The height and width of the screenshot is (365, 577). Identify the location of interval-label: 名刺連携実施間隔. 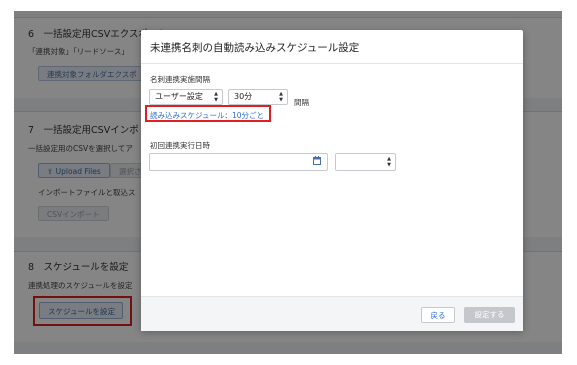
(180, 79).